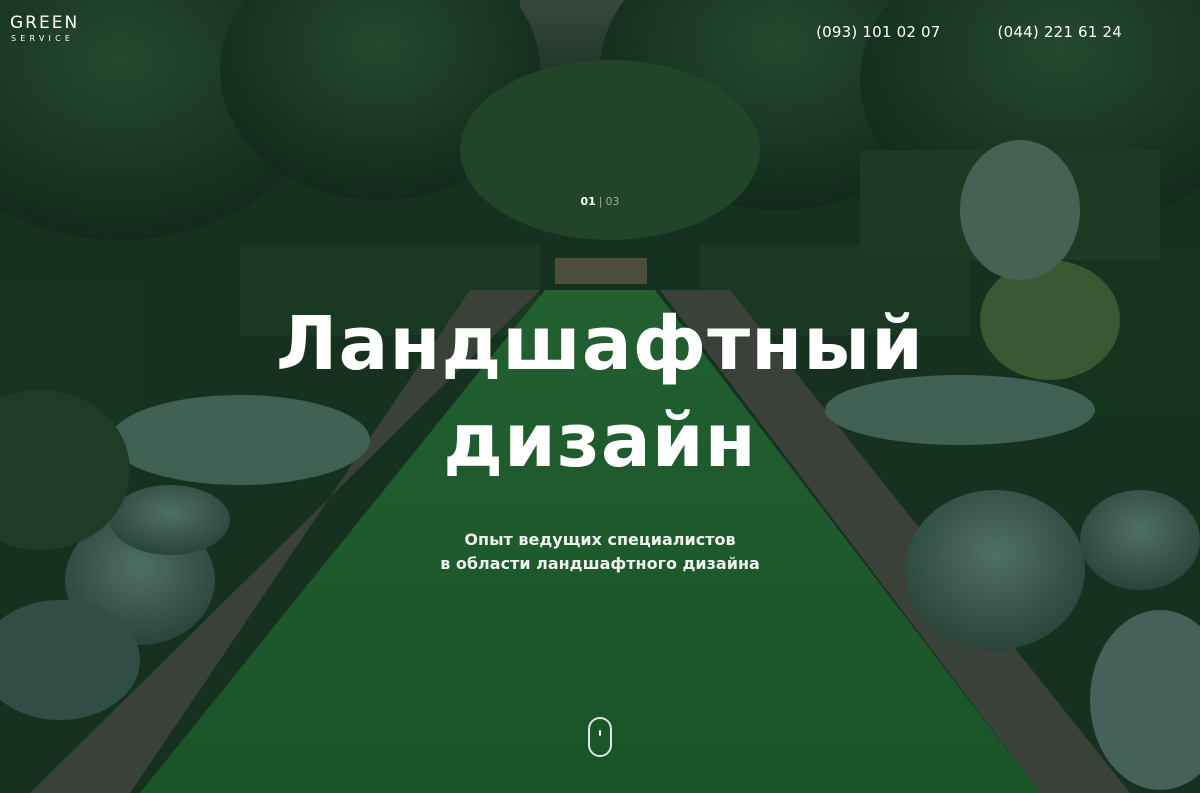 The width and height of the screenshot is (1200, 793). I want to click on phone-link-2: (044) 221 61 24, so click(1060, 32).